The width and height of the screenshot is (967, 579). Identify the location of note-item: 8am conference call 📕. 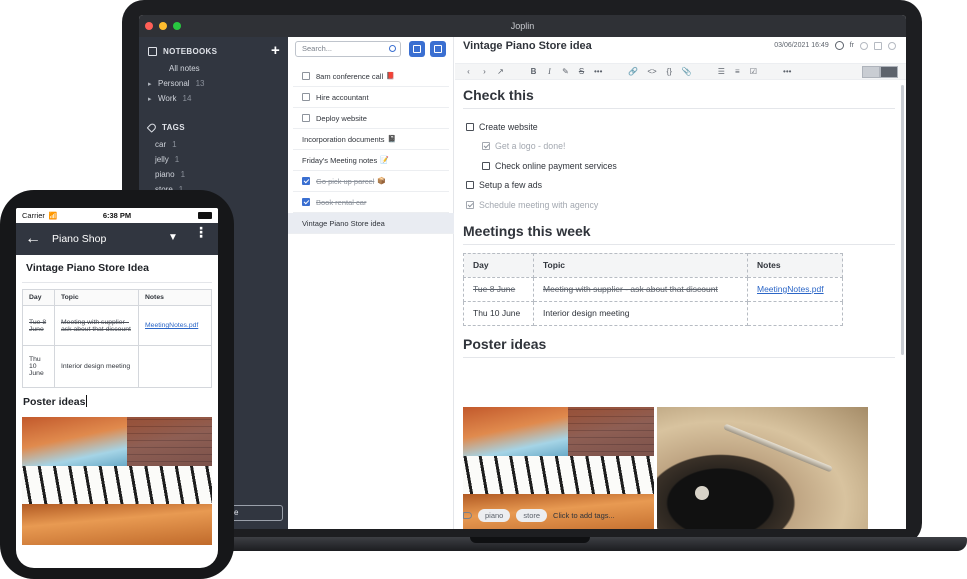
(371, 76).